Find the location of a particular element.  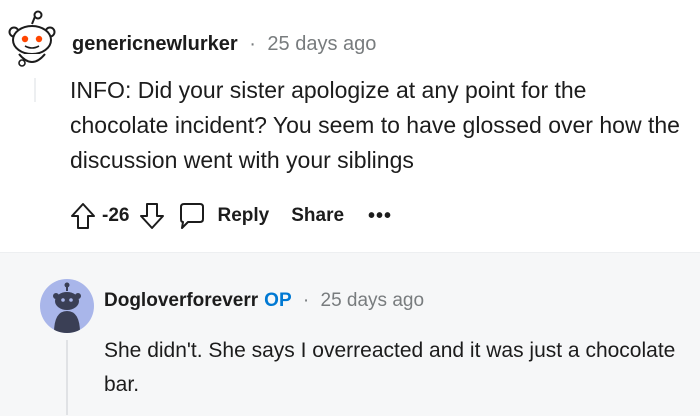

downvote-arrow-icon is located at coordinates (152, 216).